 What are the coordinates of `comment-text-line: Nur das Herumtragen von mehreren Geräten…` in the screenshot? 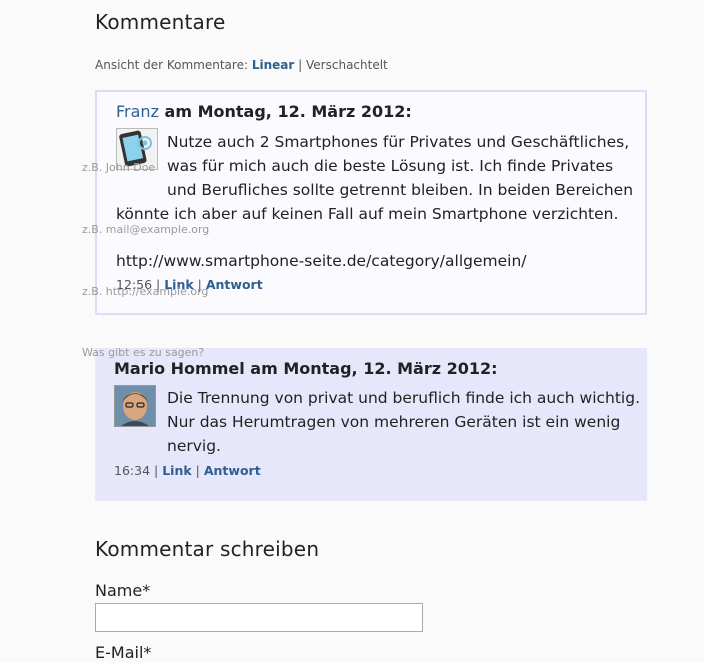 It's located at (394, 422).